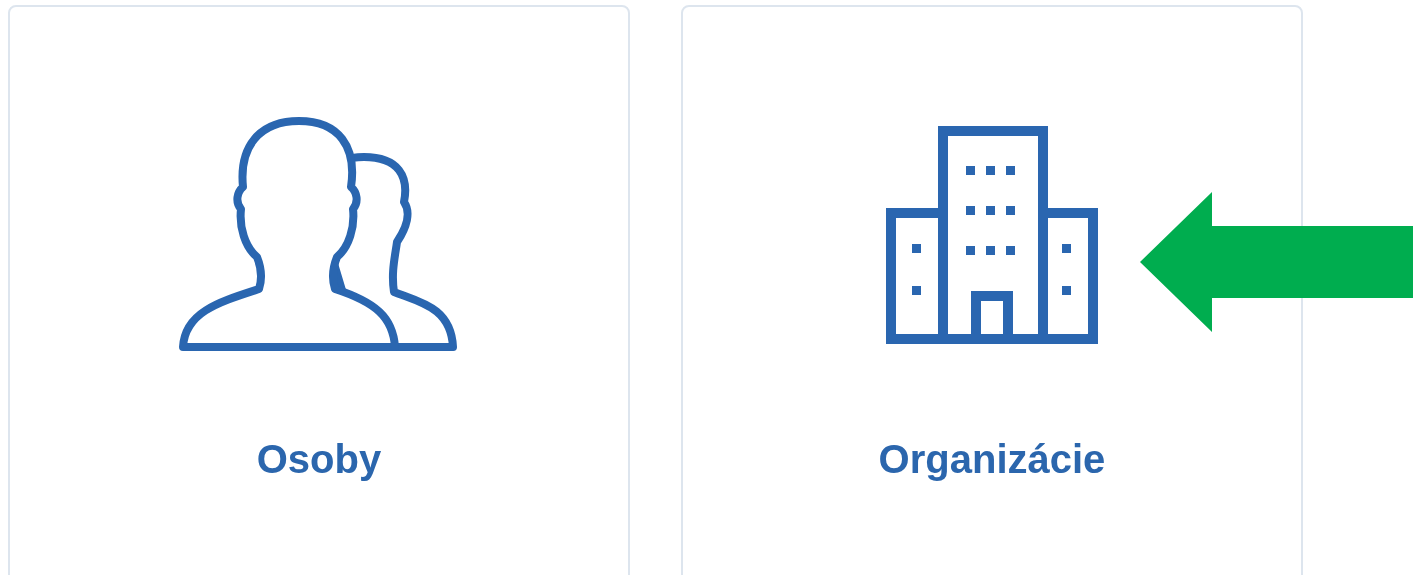 This screenshot has height=575, width=1413. Describe the element at coordinates (992, 459) in the screenshot. I see `card-label: Organizácie` at that location.